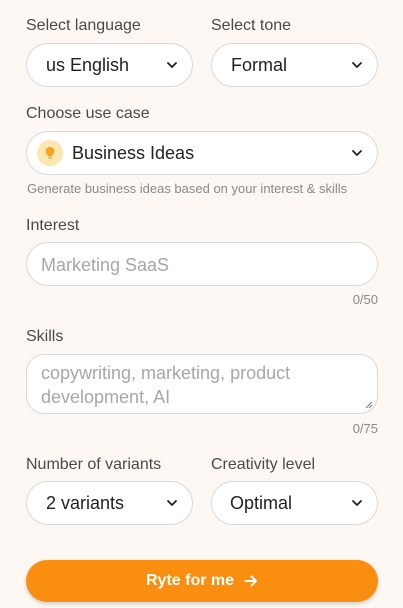 This screenshot has height=608, width=403. I want to click on use-case-select: Business Ideas, so click(202, 153).